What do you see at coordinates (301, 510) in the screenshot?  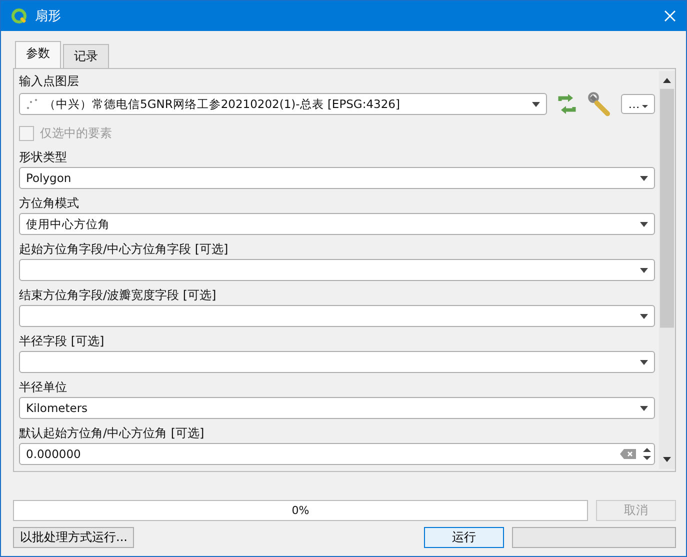 I see `progress-text: 0%` at bounding box center [301, 510].